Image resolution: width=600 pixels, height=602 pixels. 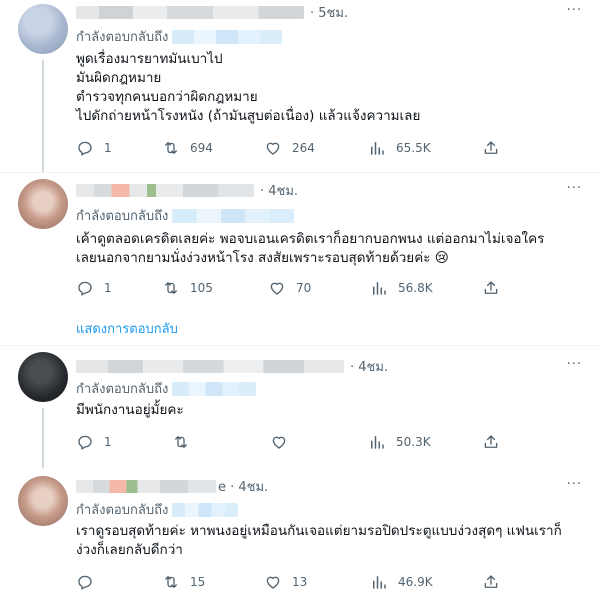 I want to click on action-bar: 1 694 264 65.5K, so click(x=296, y=148).